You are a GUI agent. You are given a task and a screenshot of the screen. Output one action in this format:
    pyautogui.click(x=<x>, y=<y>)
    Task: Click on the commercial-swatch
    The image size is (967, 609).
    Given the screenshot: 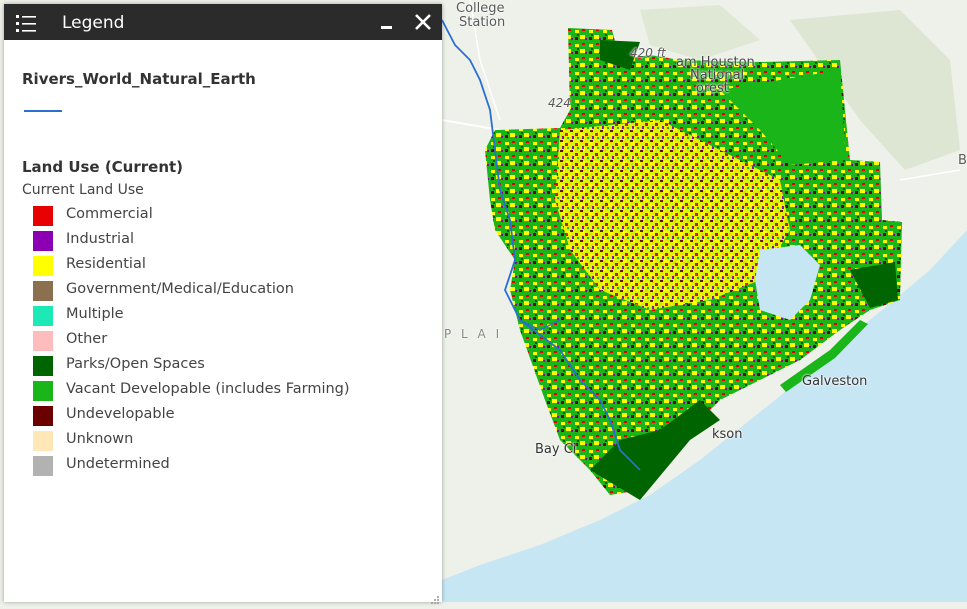 What is the action you would take?
    pyautogui.click(x=43, y=216)
    